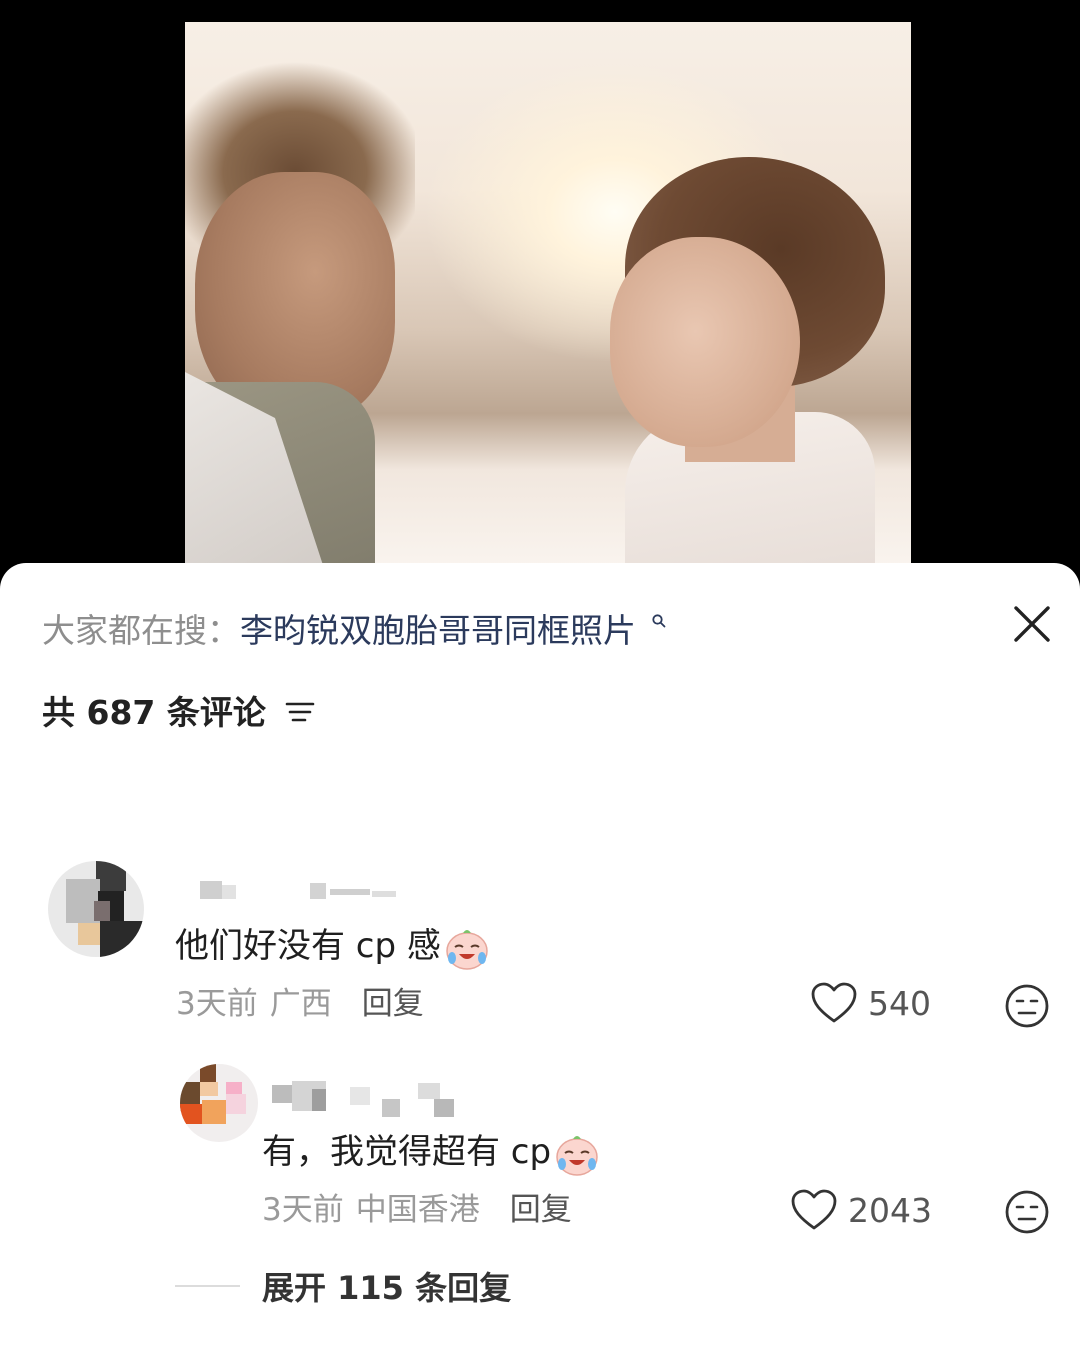 This screenshot has height=1368, width=1080. What do you see at coordinates (300, 712) in the screenshot?
I see `sort-icon` at bounding box center [300, 712].